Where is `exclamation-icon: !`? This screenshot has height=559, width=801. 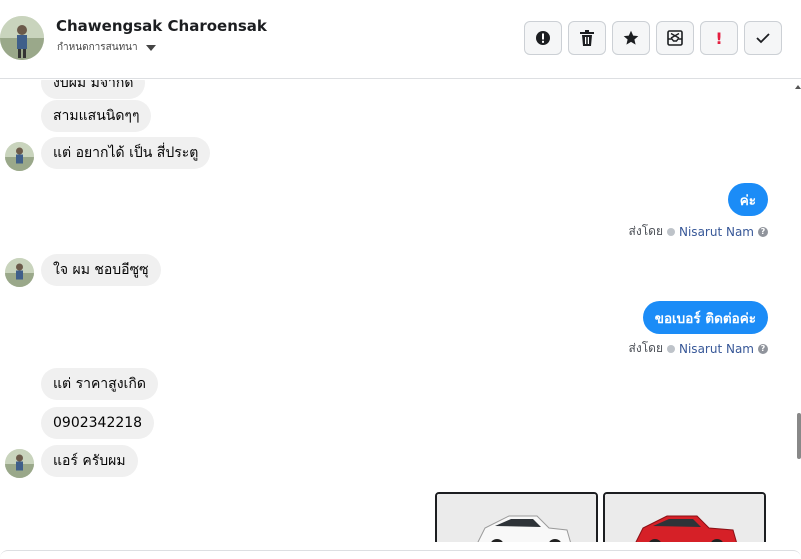 exclamation-icon: ! is located at coordinates (719, 38).